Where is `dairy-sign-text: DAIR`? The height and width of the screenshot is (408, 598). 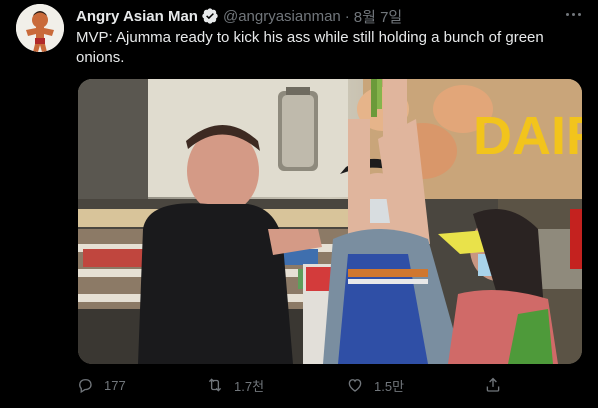
dairy-sign-text: DAIR is located at coordinates (527, 136).